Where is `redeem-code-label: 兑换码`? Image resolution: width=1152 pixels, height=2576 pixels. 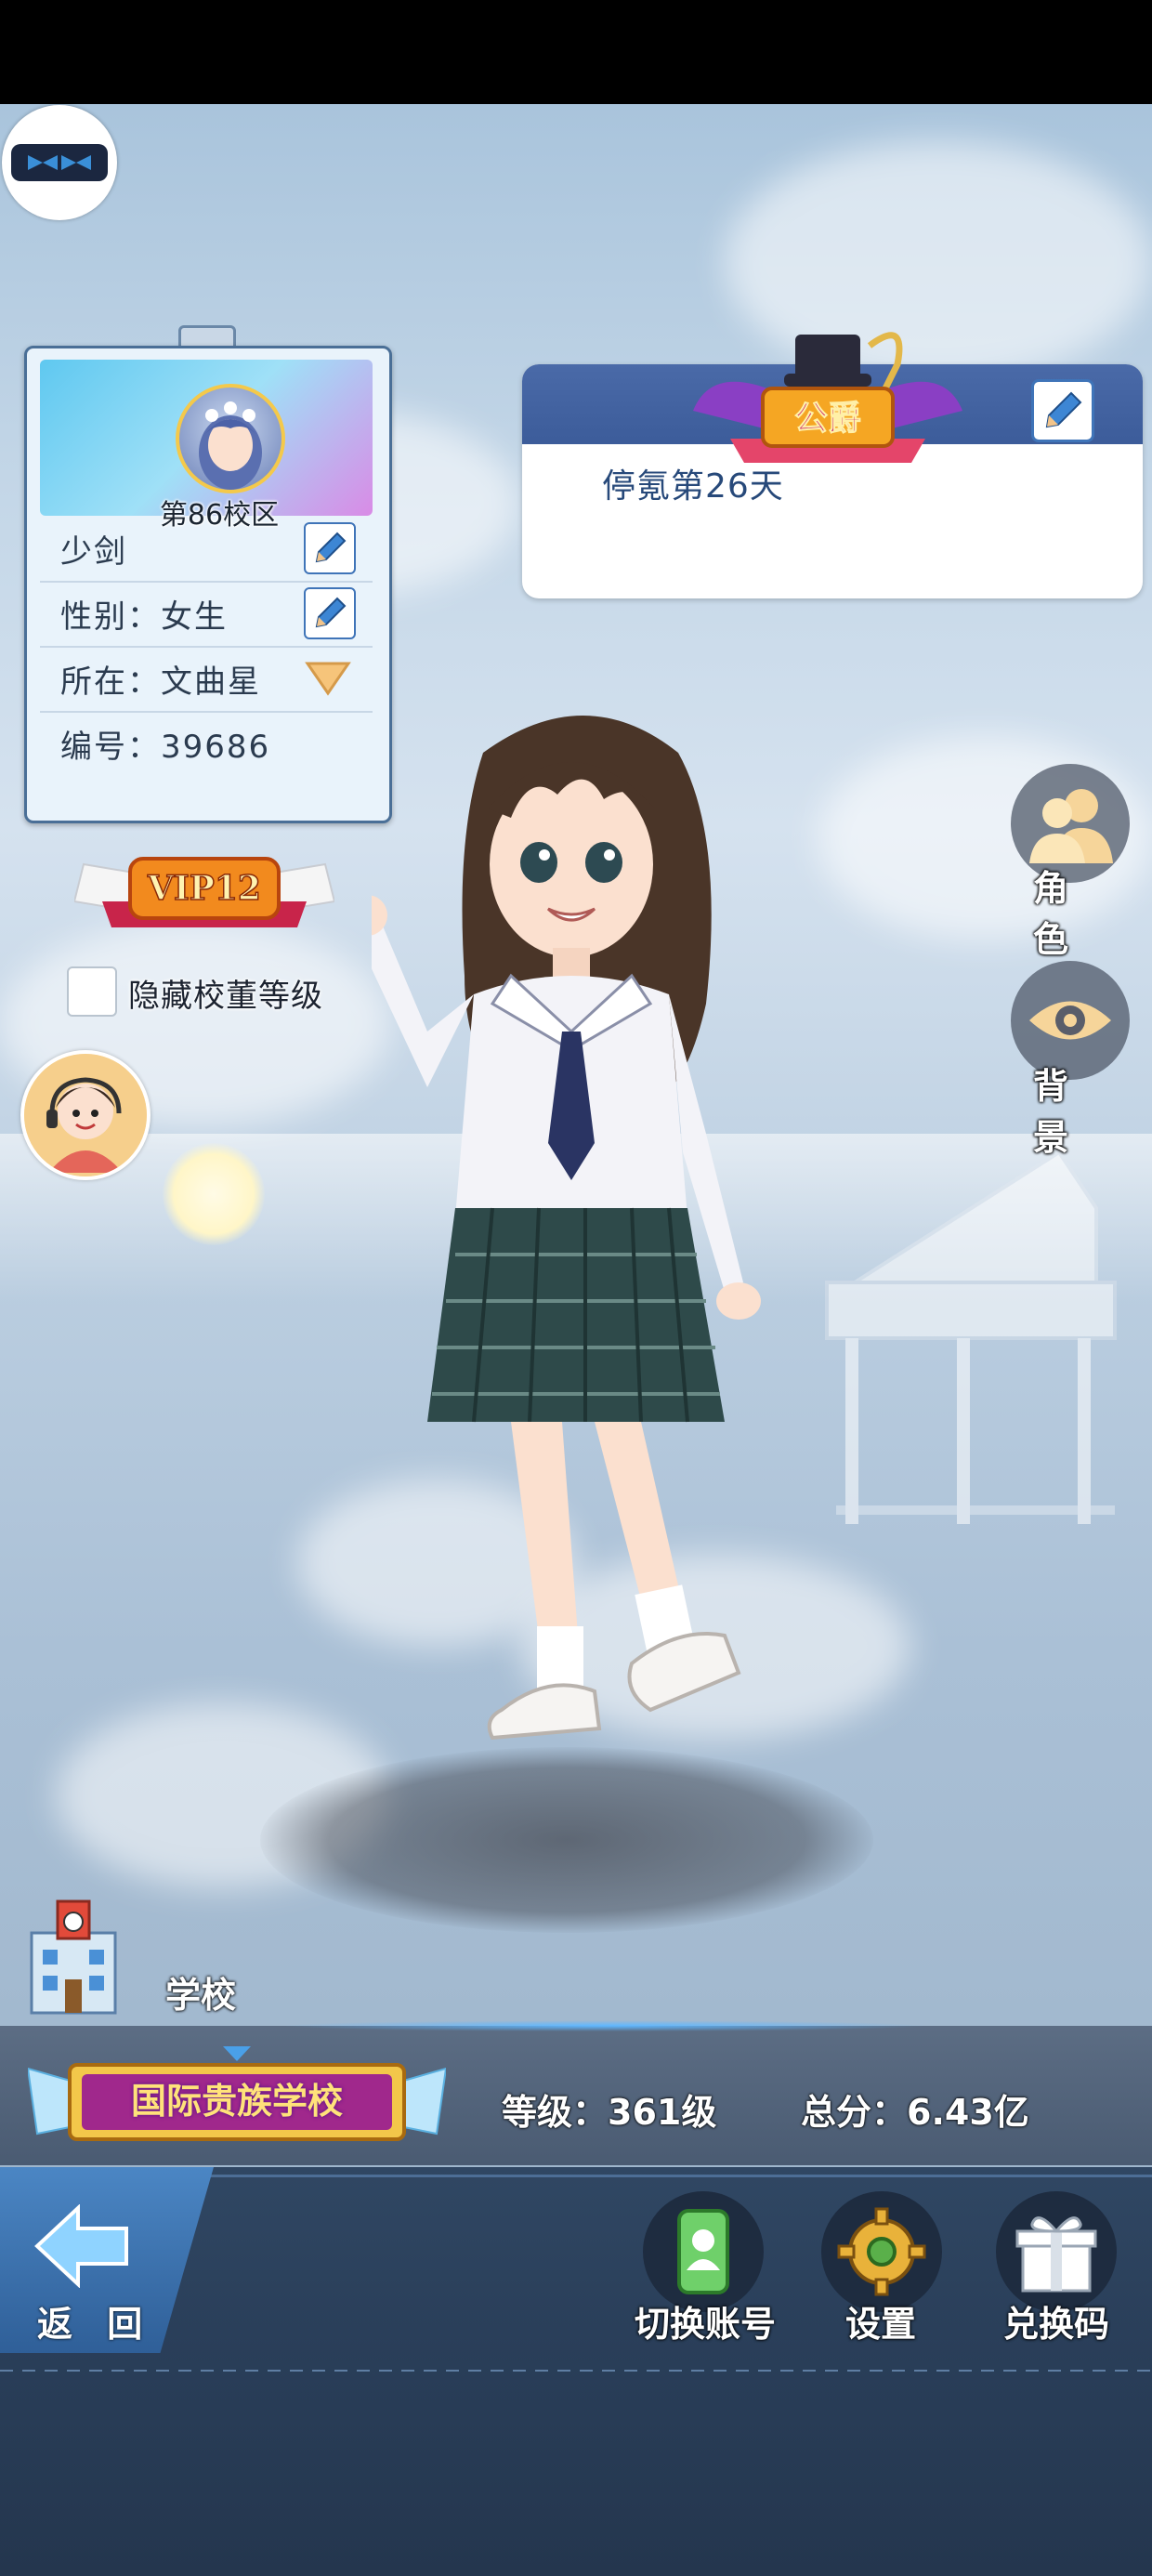 redeem-code-label: 兑换码 is located at coordinates (1056, 2324).